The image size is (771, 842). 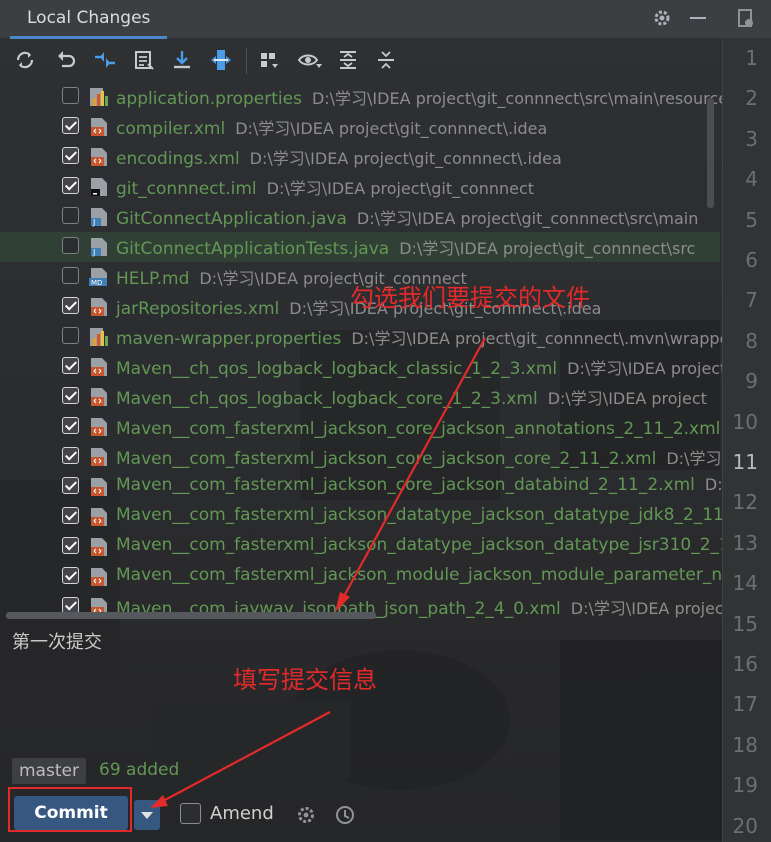 I want to click on editor-tab-strip, so click(x=746, y=19).